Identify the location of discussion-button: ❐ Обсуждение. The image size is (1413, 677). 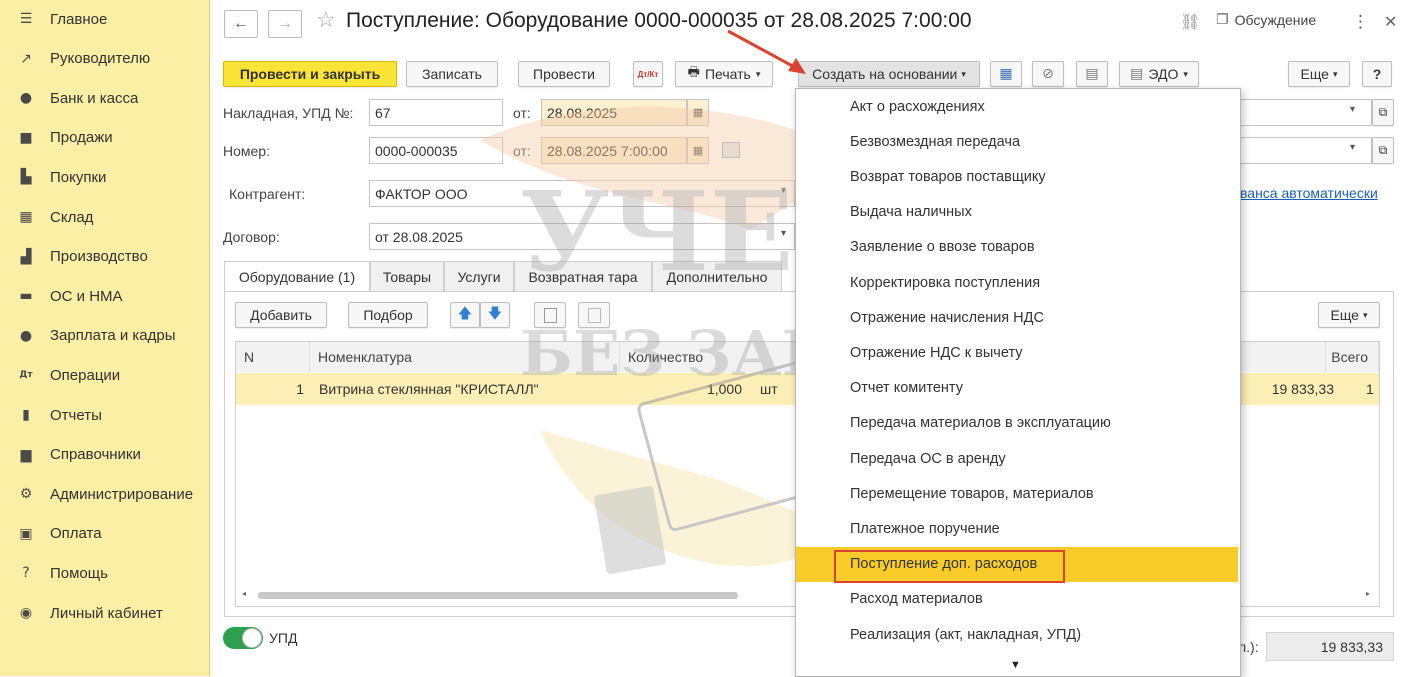
(1266, 20).